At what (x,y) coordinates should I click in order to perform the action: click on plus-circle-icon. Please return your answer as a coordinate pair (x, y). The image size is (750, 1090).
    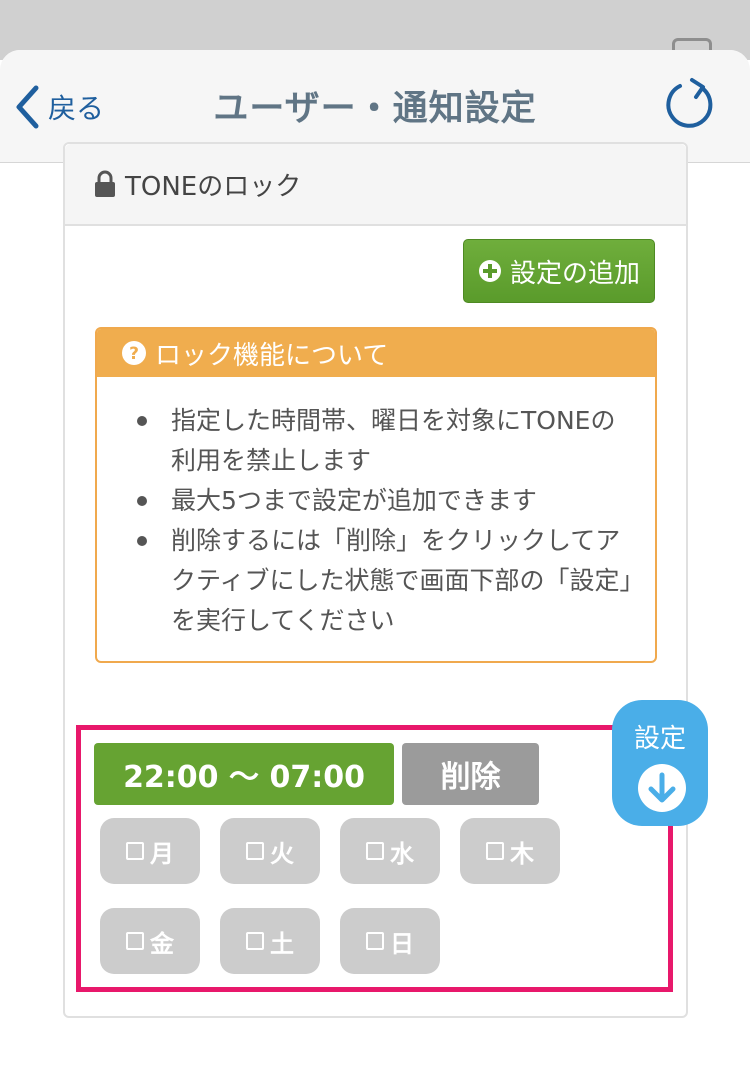
    Looking at the image, I should click on (489, 271).